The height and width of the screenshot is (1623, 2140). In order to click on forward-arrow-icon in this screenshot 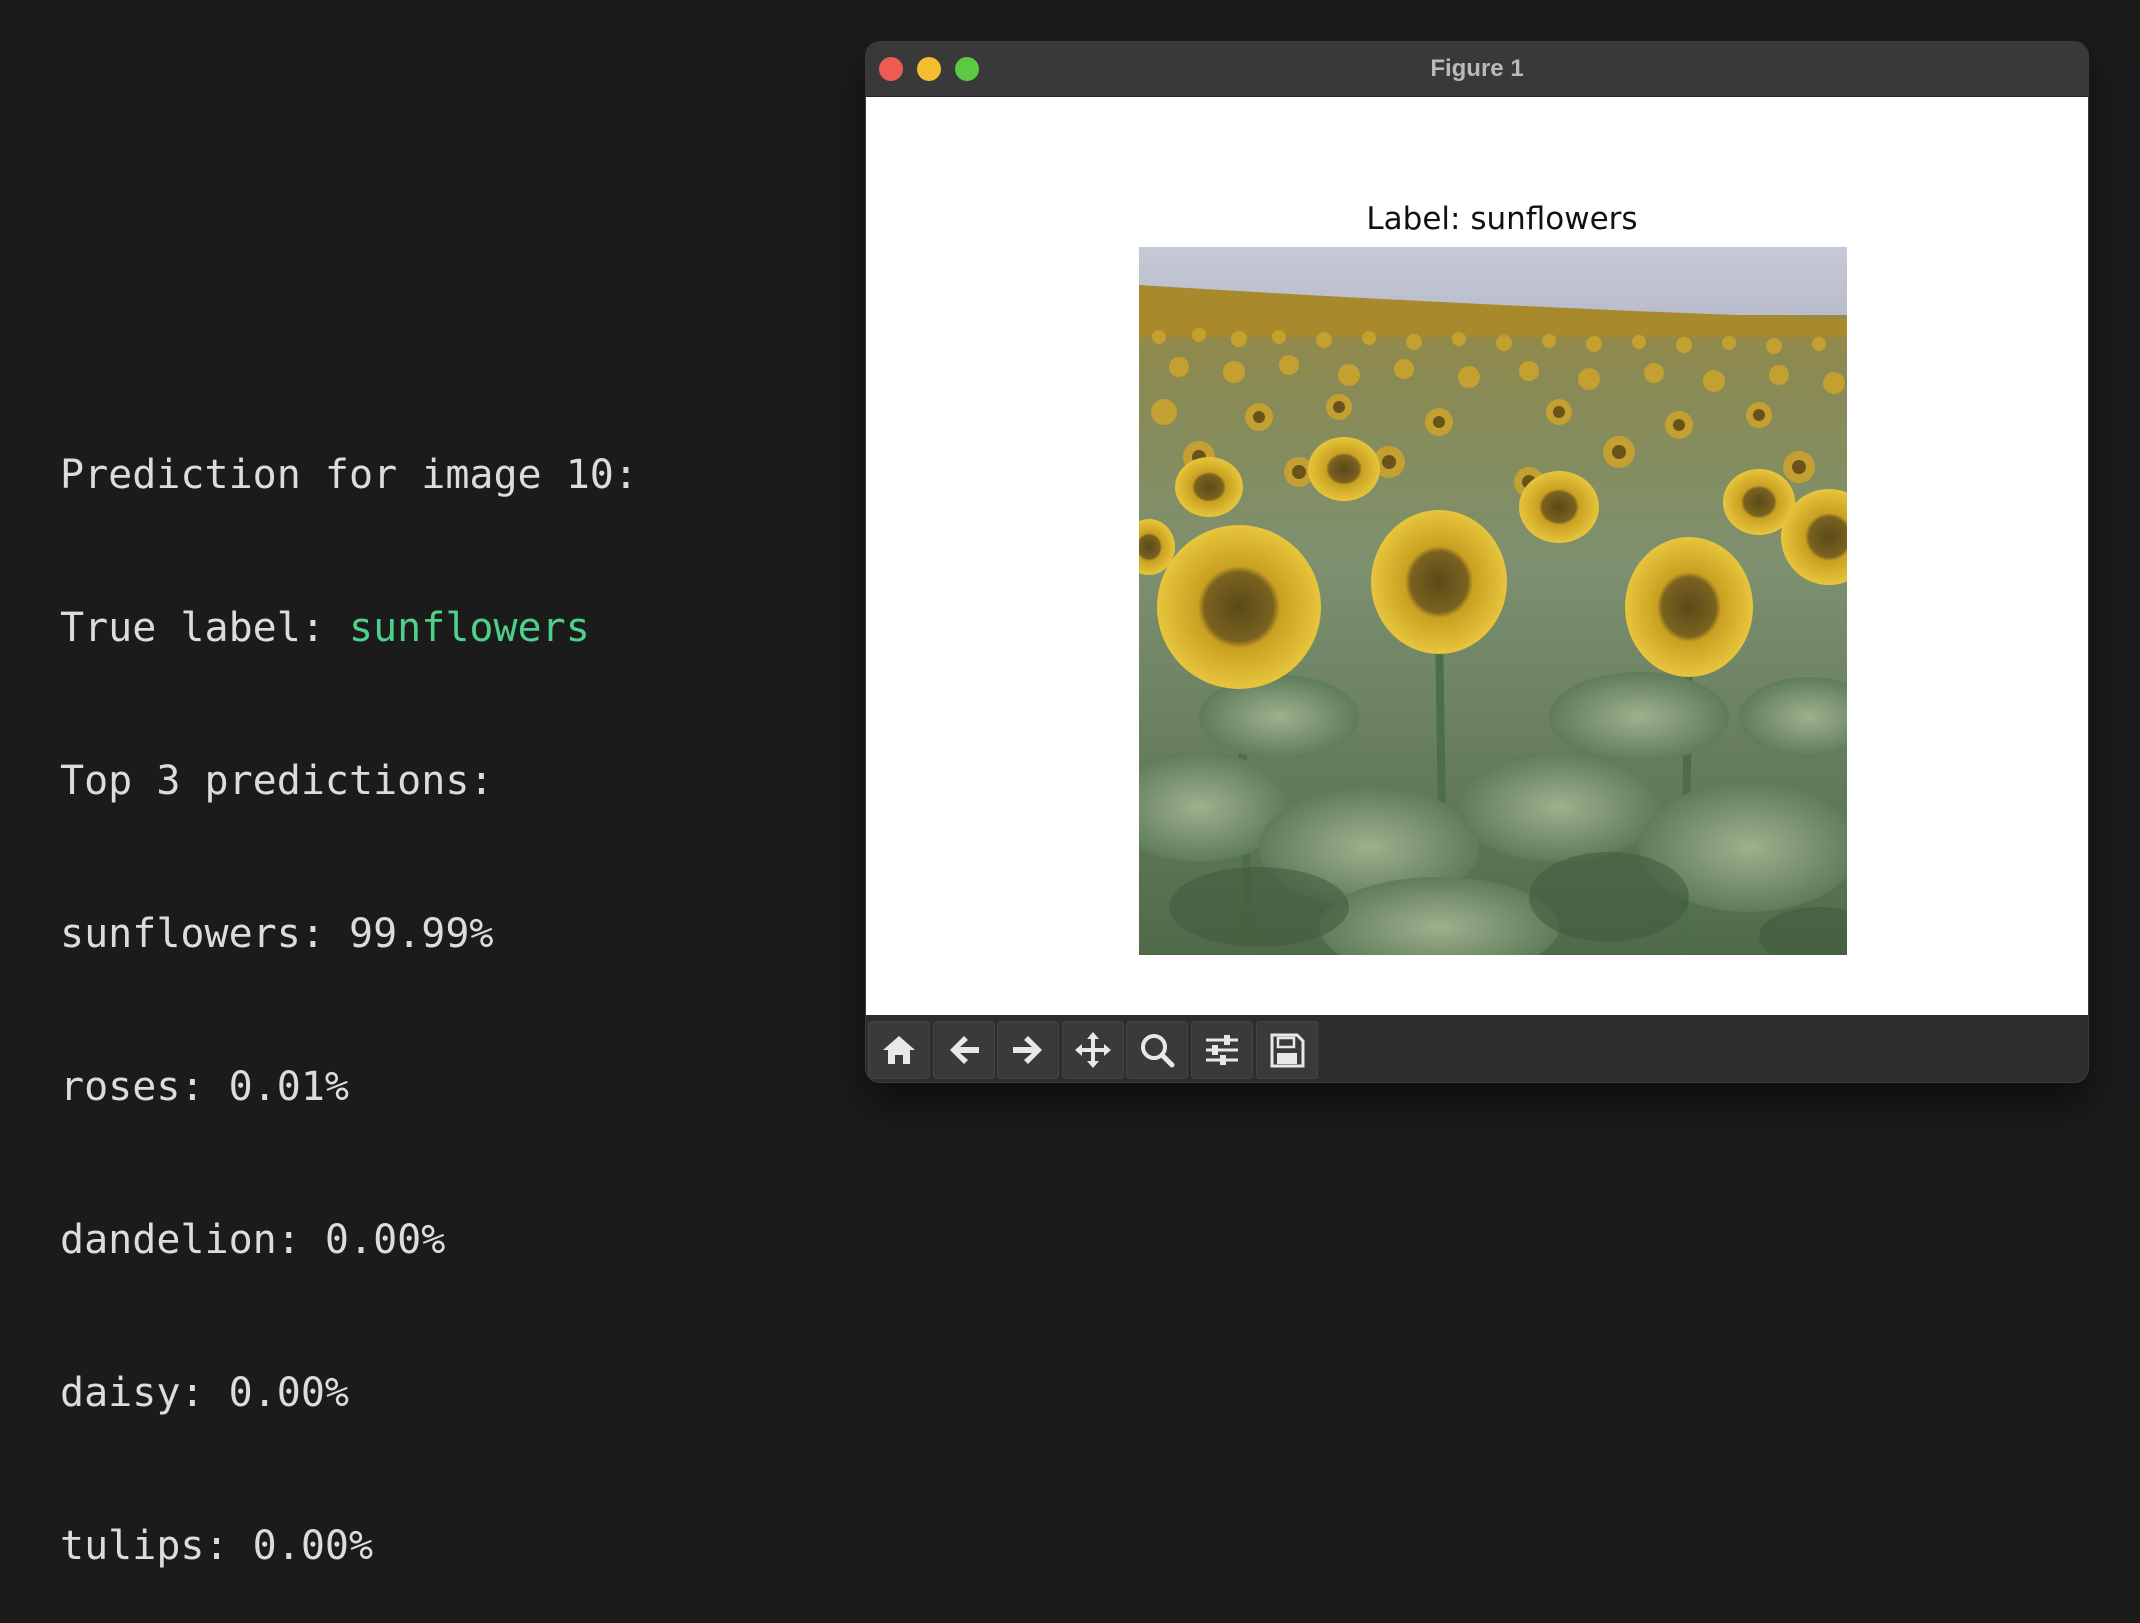, I will do `click(1027, 1050)`.